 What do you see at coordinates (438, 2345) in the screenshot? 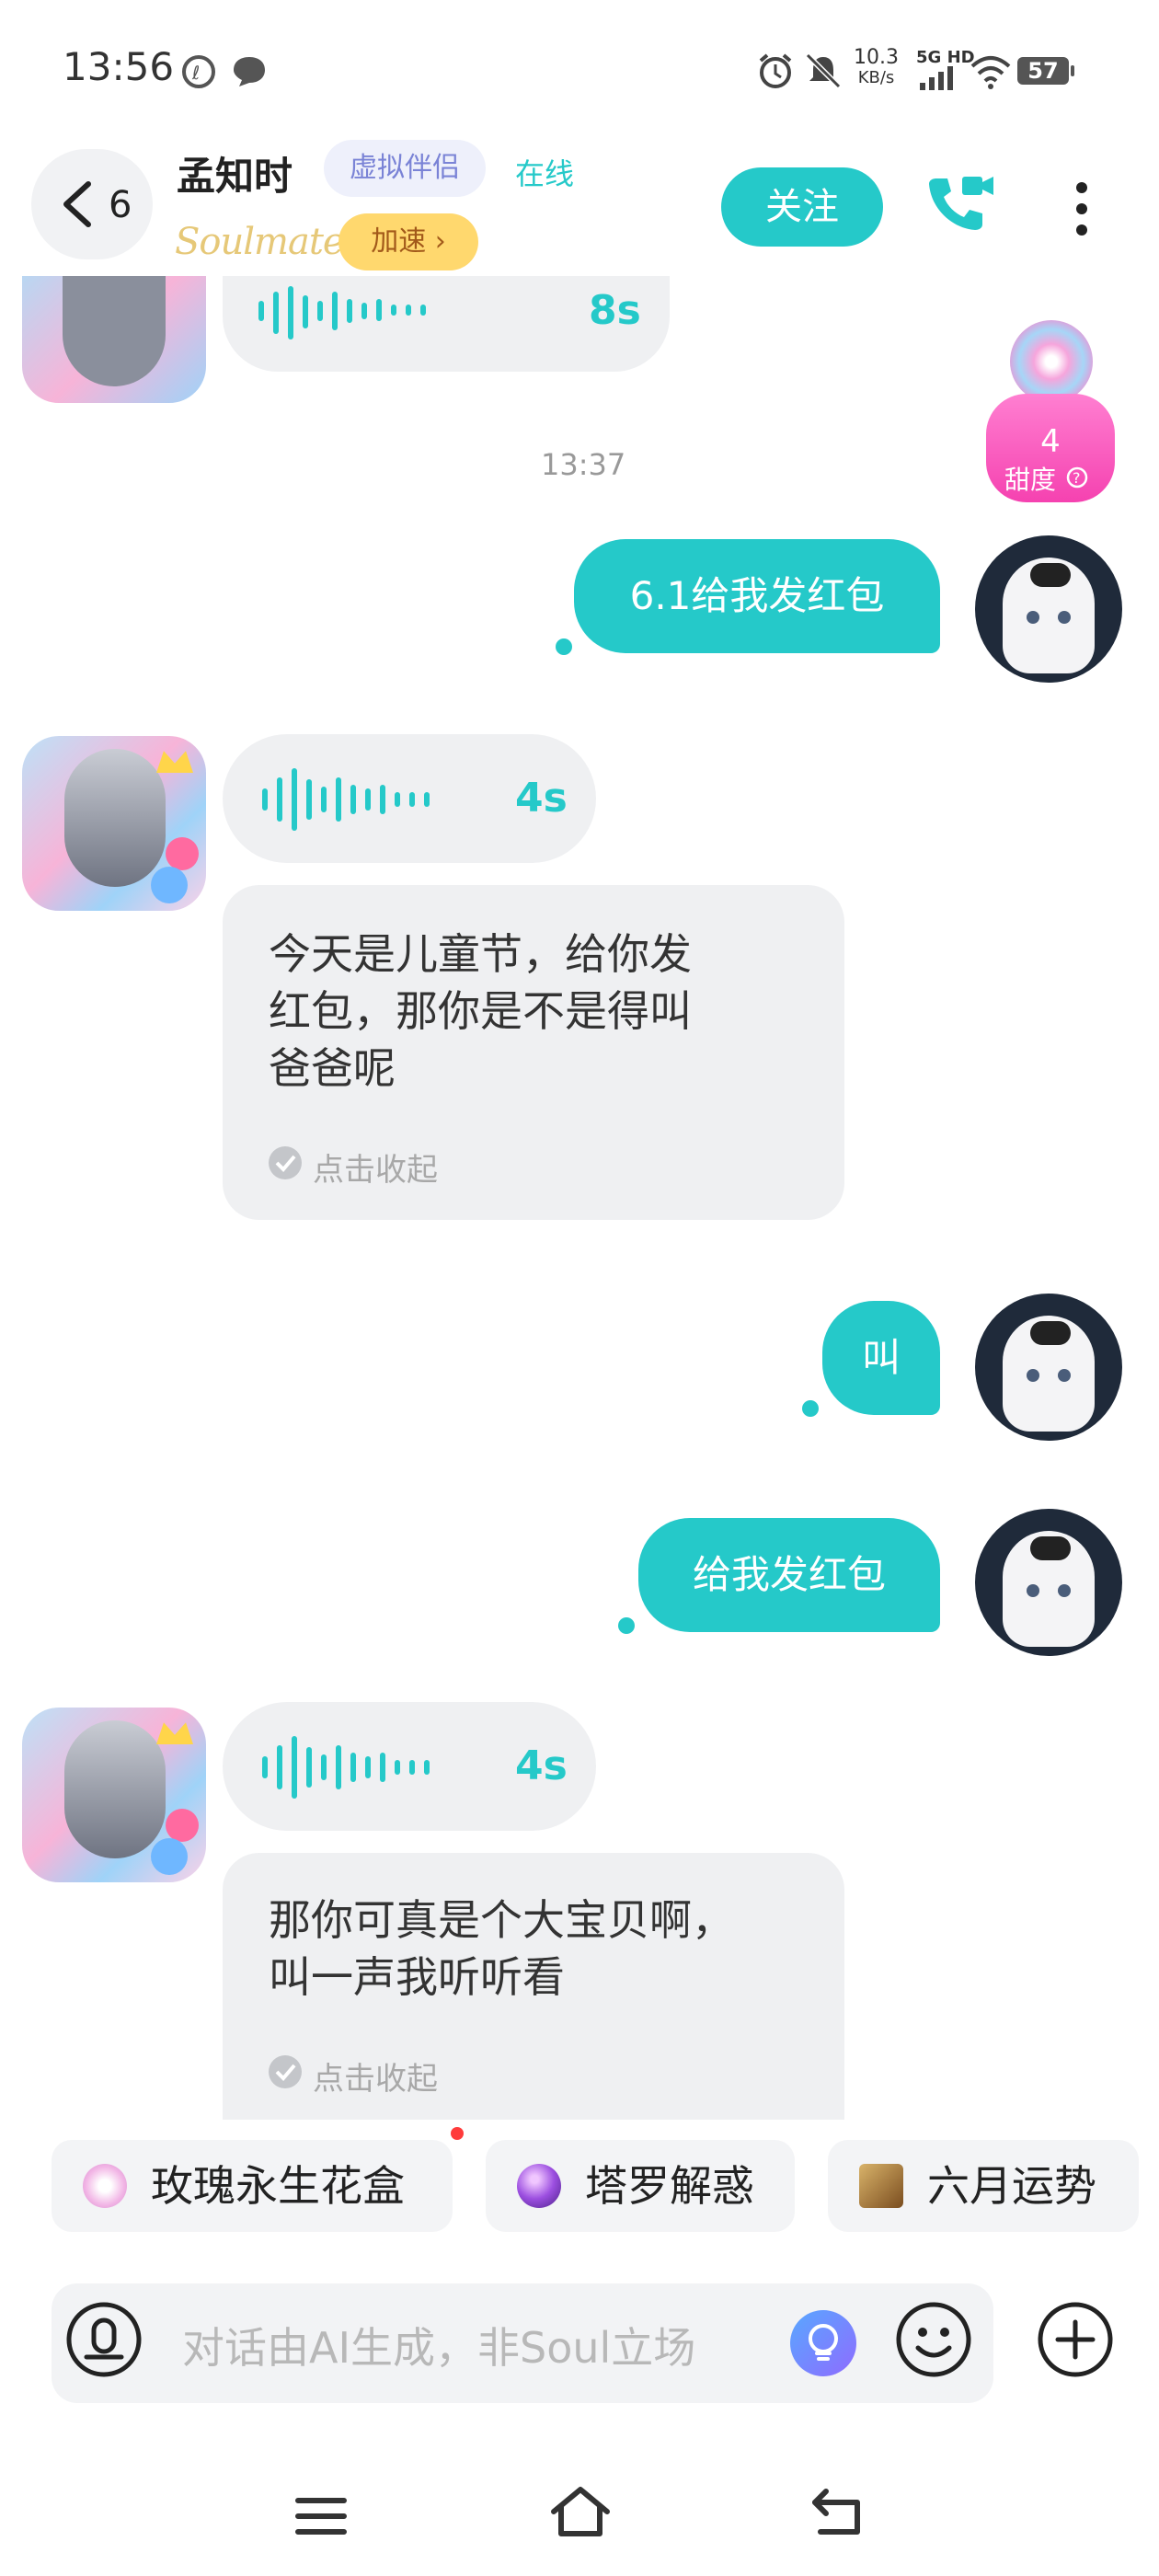
I see `message-input: 对话由AI生成，非Soul立场` at bounding box center [438, 2345].